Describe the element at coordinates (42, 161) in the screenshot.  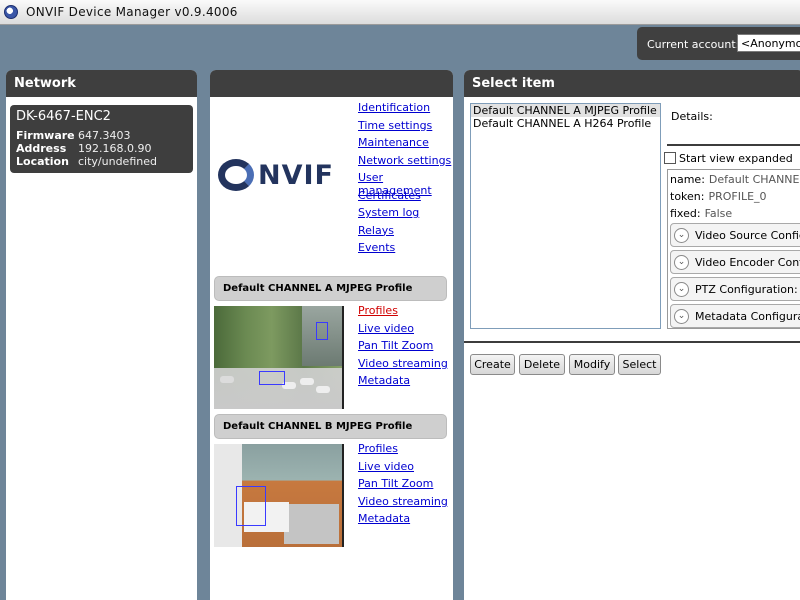
I see `location-label: Location` at that location.